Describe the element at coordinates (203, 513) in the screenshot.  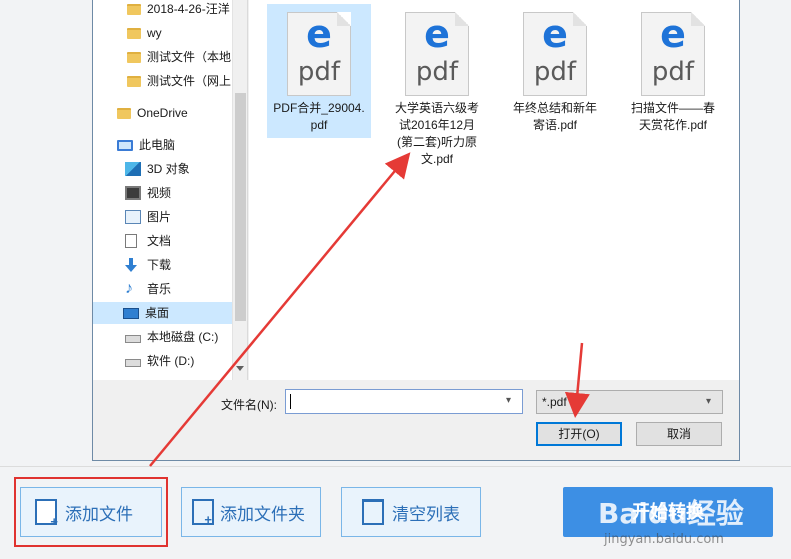
I see `add-folder-icon` at that location.